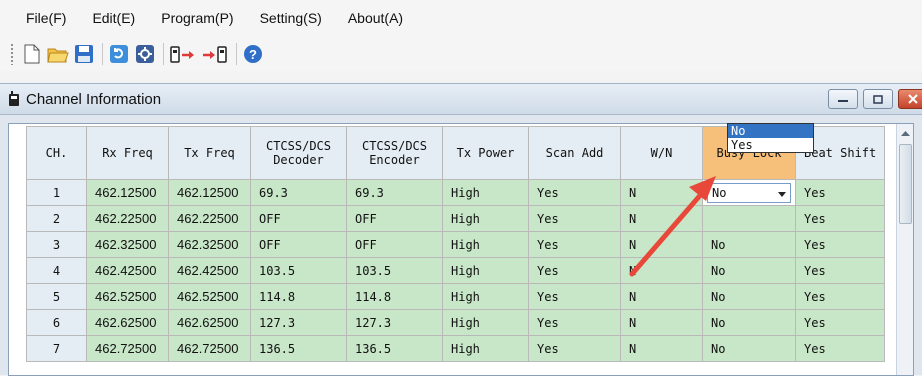  Describe the element at coordinates (298, 348) in the screenshot. I see `cell-decoder: 136.5` at that location.